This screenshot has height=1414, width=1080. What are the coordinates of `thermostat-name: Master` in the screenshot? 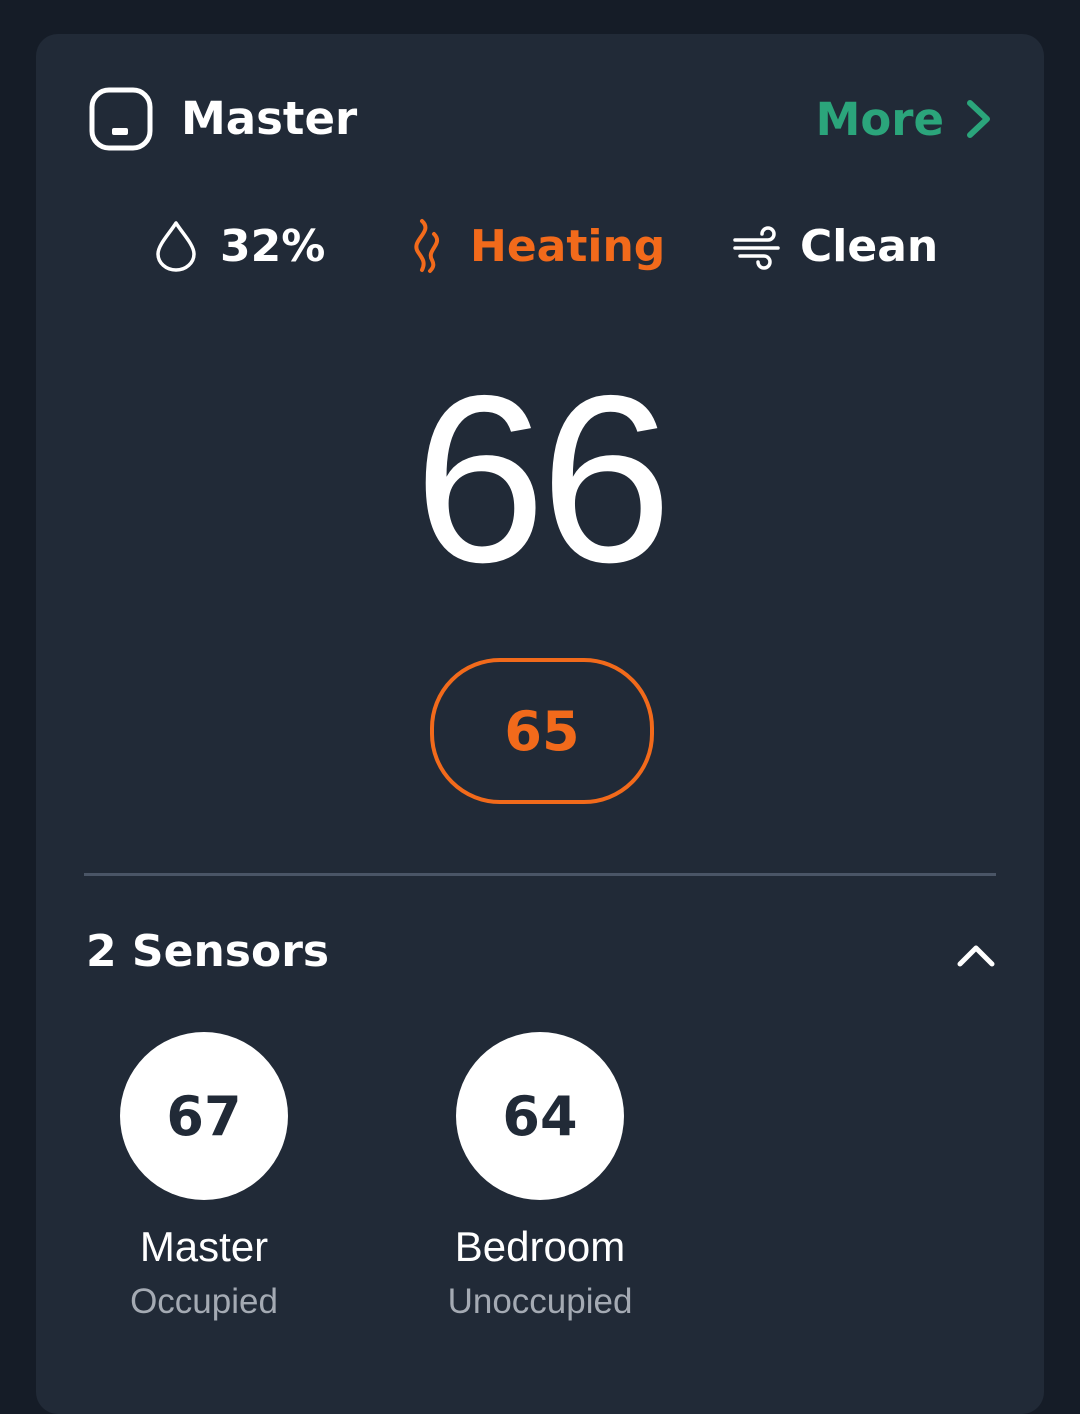 It's located at (269, 118).